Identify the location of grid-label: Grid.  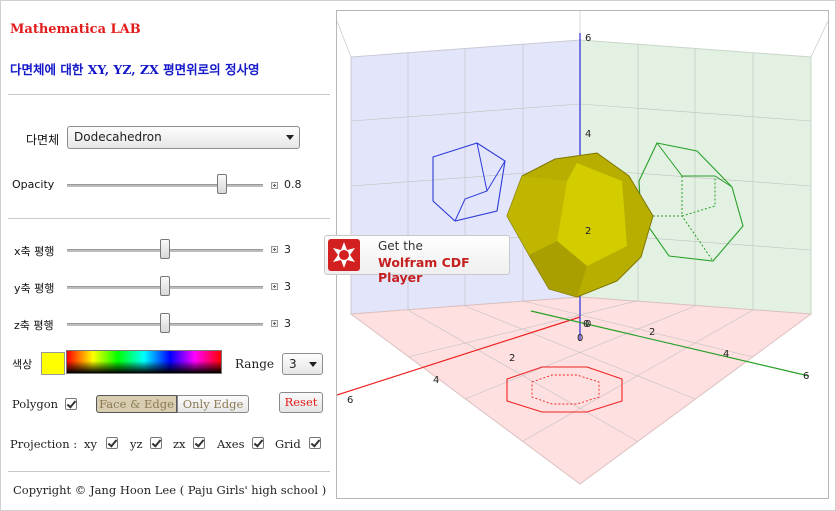
(288, 444).